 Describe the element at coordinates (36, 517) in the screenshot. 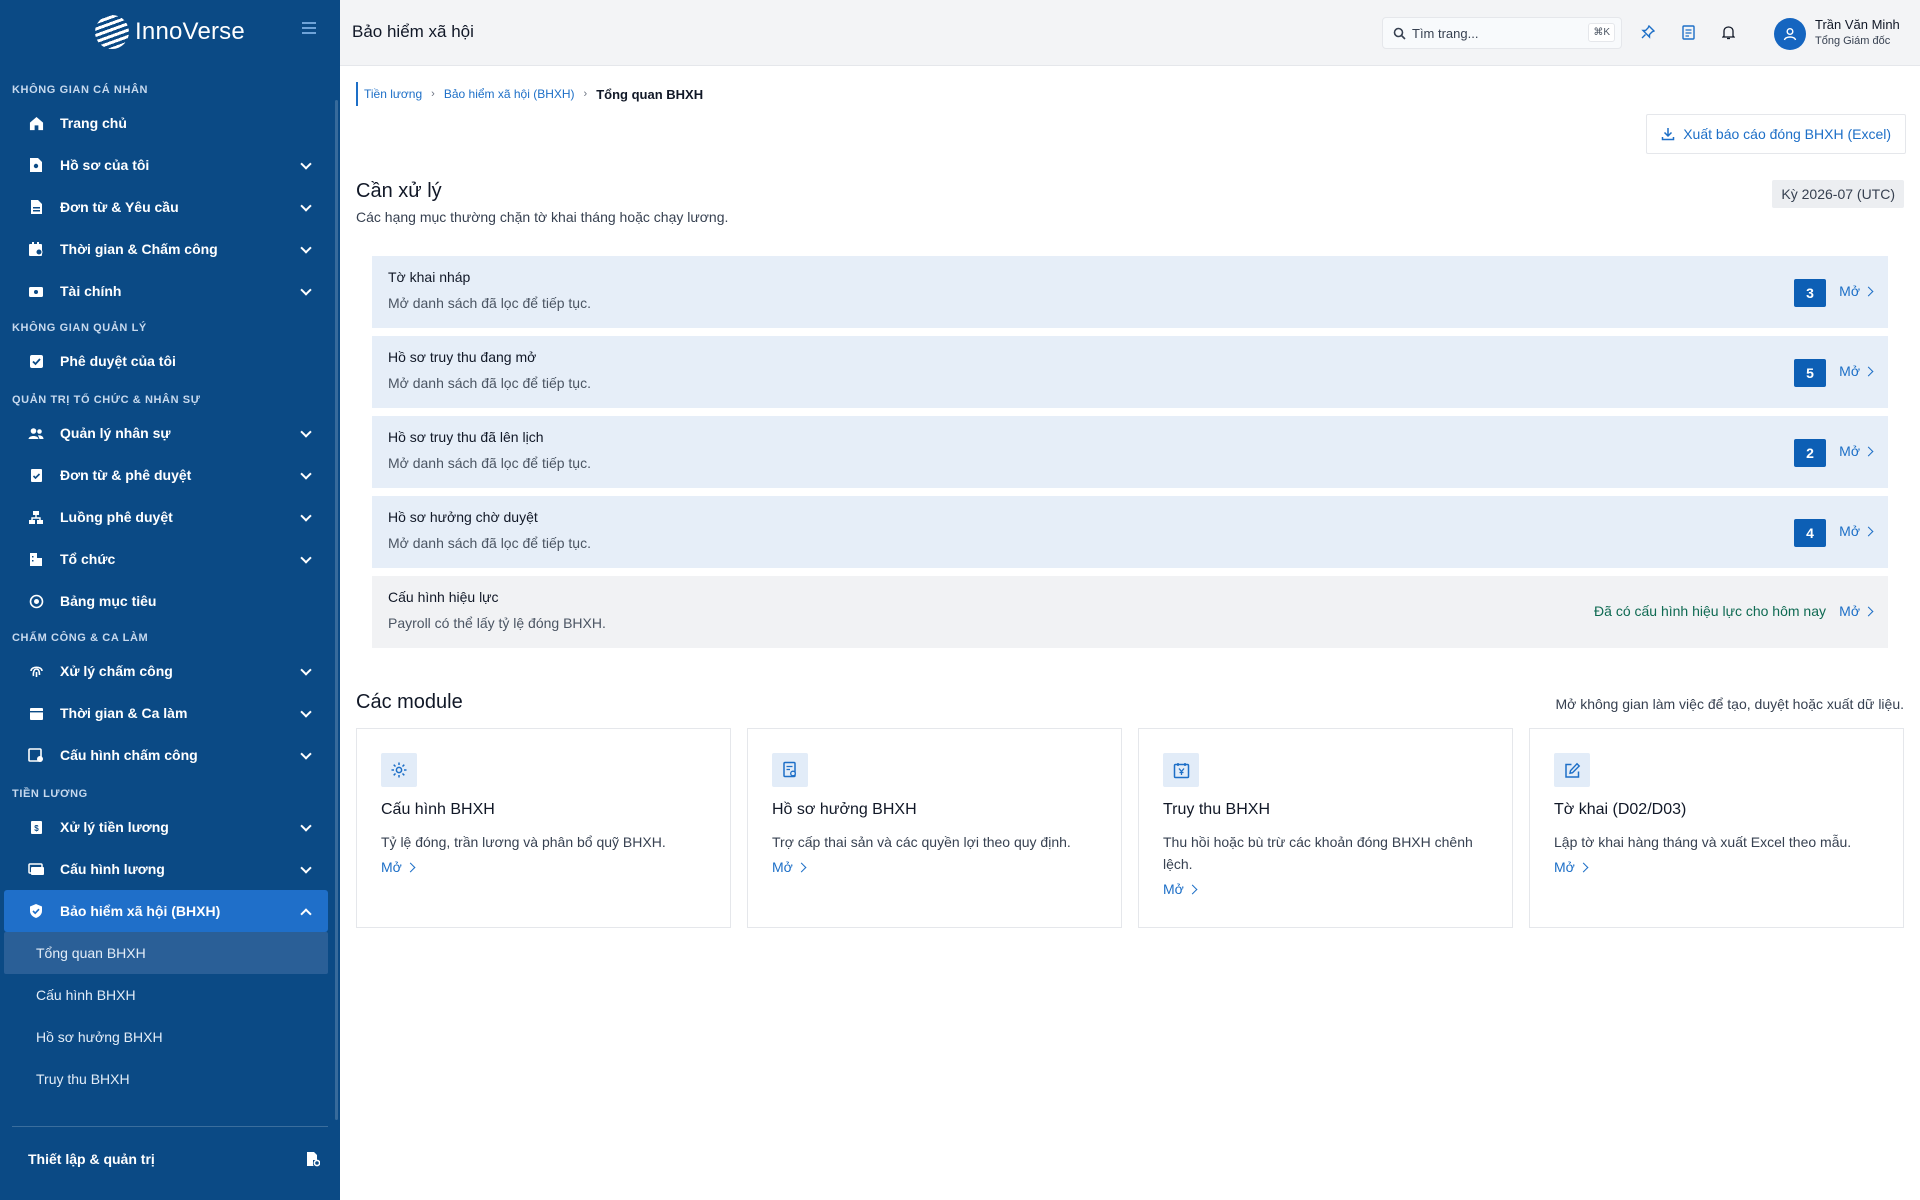

I see `flow-icon` at that location.